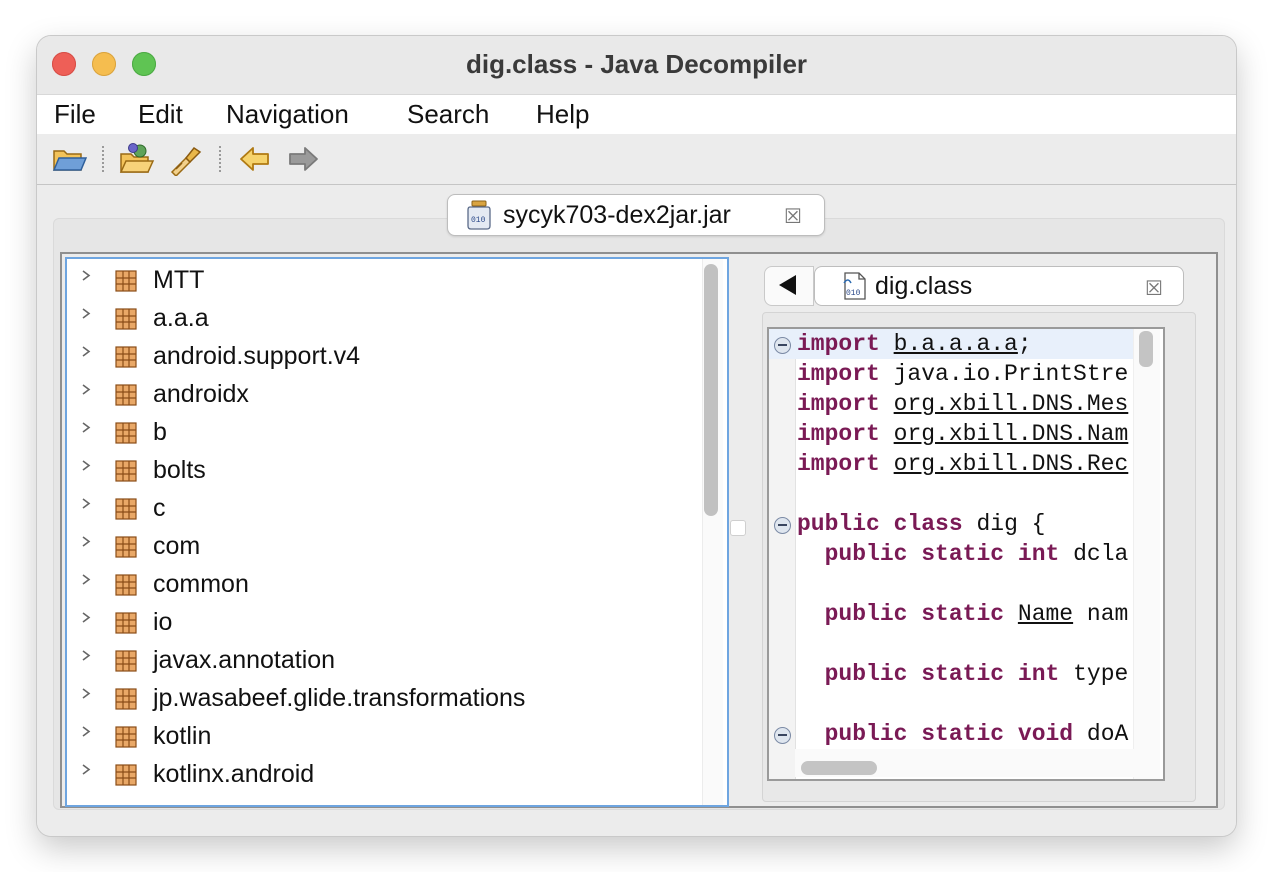 This screenshot has width=1272, height=872. What do you see at coordinates (963, 736) in the screenshot?
I see `code-line: public static void doA` at bounding box center [963, 736].